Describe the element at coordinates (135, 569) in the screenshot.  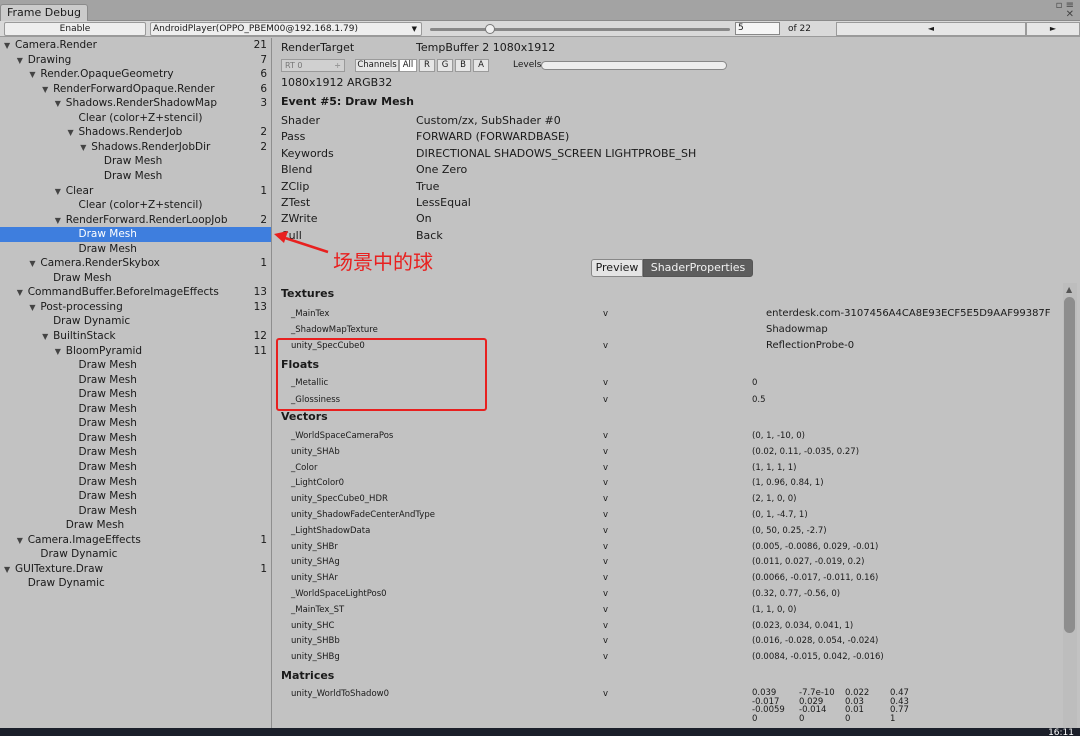
I see `tree-item: ▼ GUITexture.Draw 1` at that location.